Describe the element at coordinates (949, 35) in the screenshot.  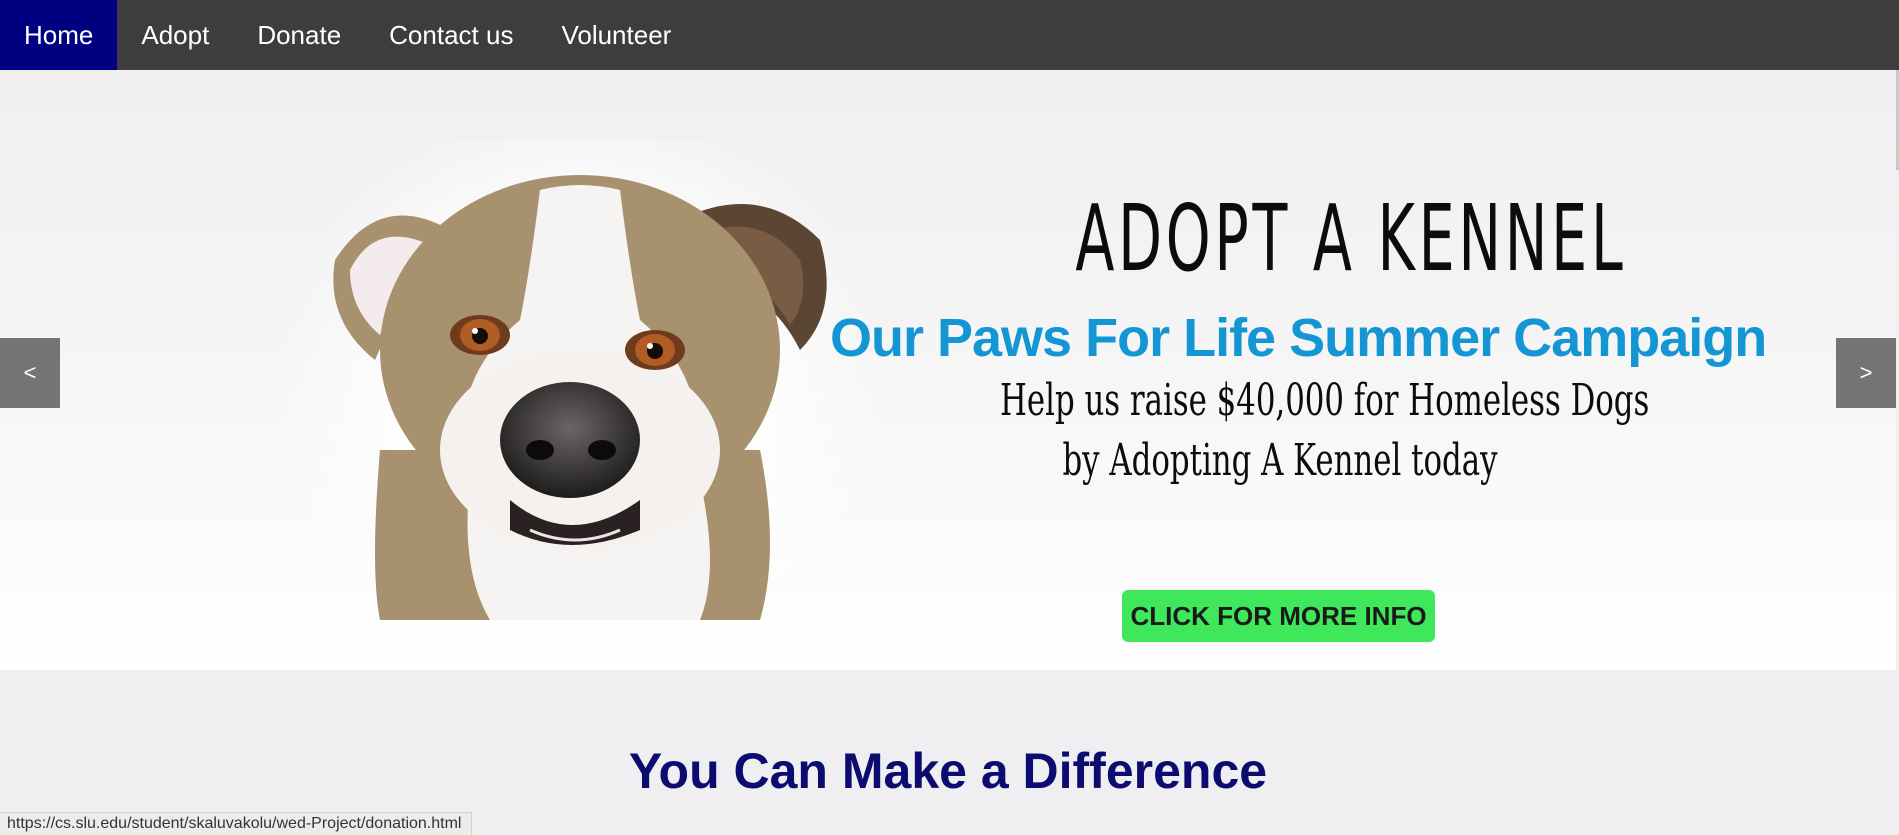
I see `top-nav: Home Adopt Donate Contact us Volunteer` at that location.